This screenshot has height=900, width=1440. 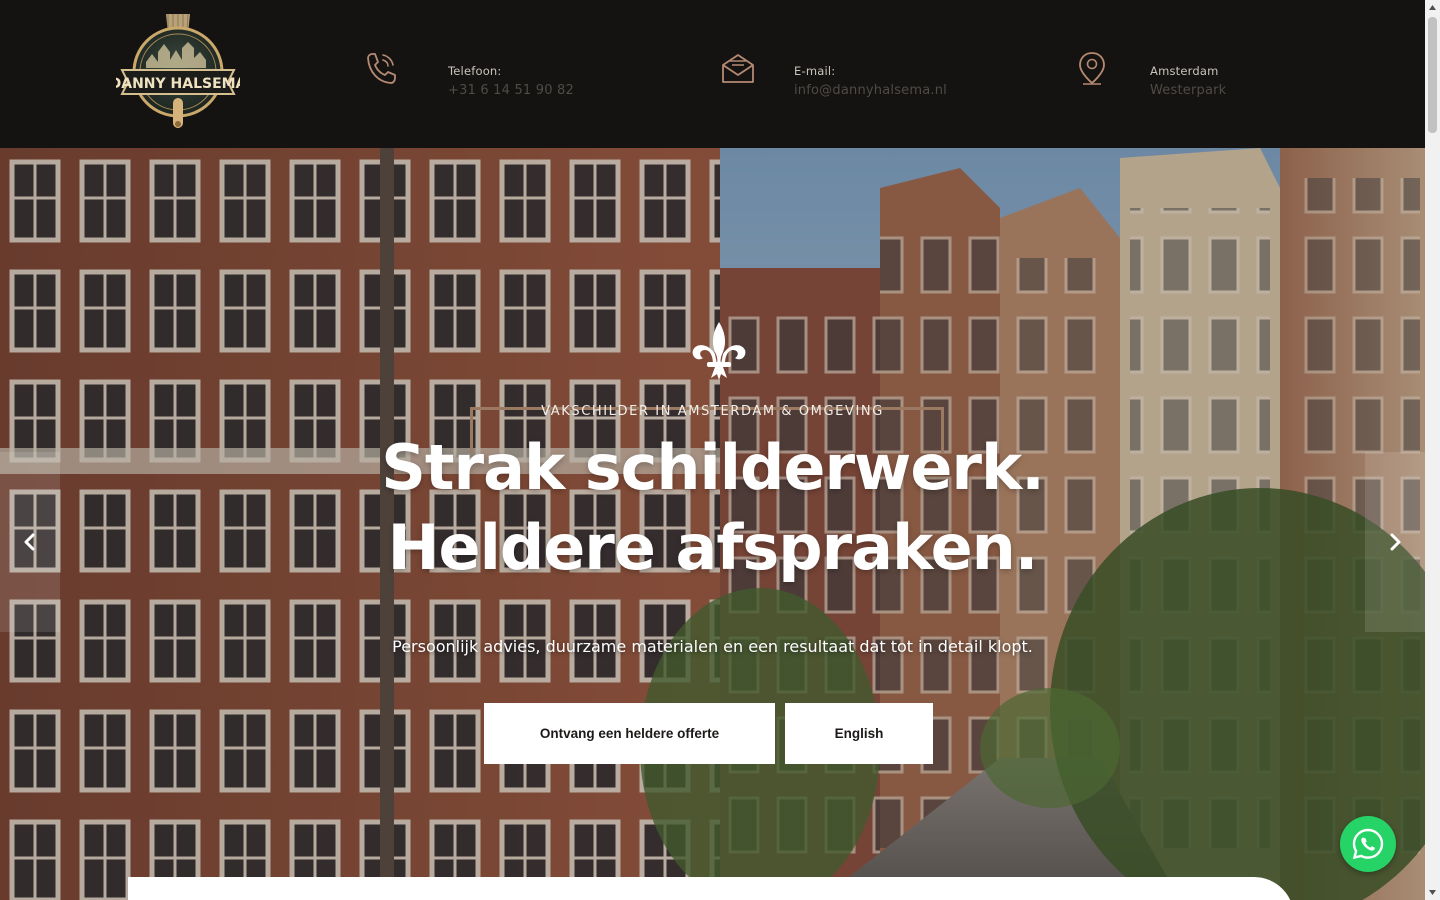 I want to click on map-pin-icon, so click(x=1092, y=68).